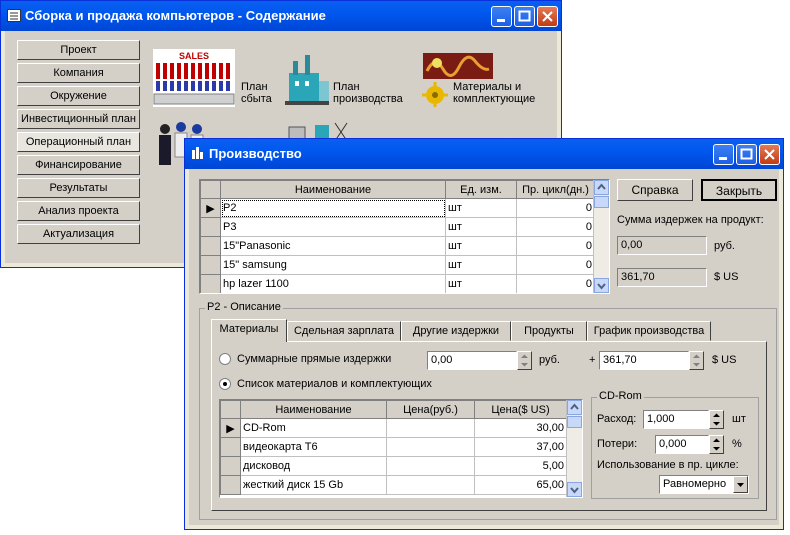  I want to click on nav-actualization: Актуализация, so click(78, 234).